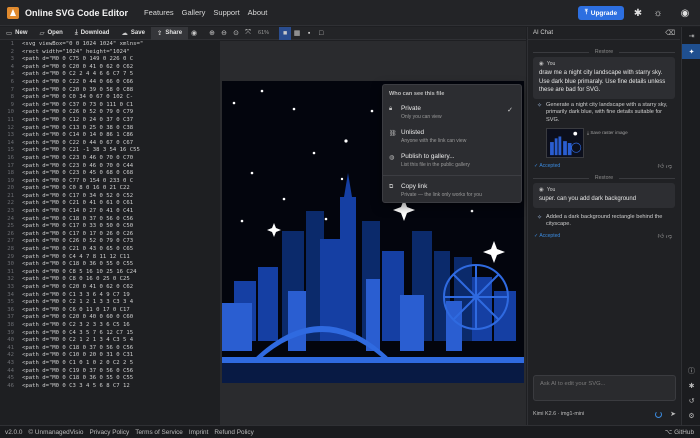 Image resolution: width=700 pixels, height=438 pixels. I want to click on code-line: 46 <path d="M0 0 C3 3 4 5 6 8 C7 12, so click(110, 387).